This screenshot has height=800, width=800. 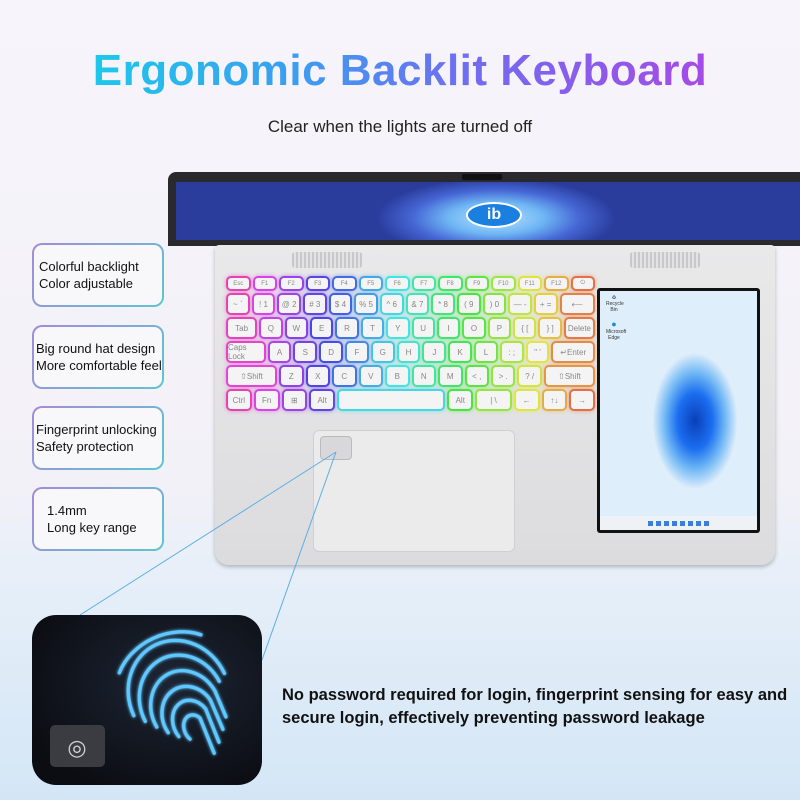 What do you see at coordinates (139, 698) in the screenshot?
I see `fingerprint-icon: ◎` at bounding box center [139, 698].